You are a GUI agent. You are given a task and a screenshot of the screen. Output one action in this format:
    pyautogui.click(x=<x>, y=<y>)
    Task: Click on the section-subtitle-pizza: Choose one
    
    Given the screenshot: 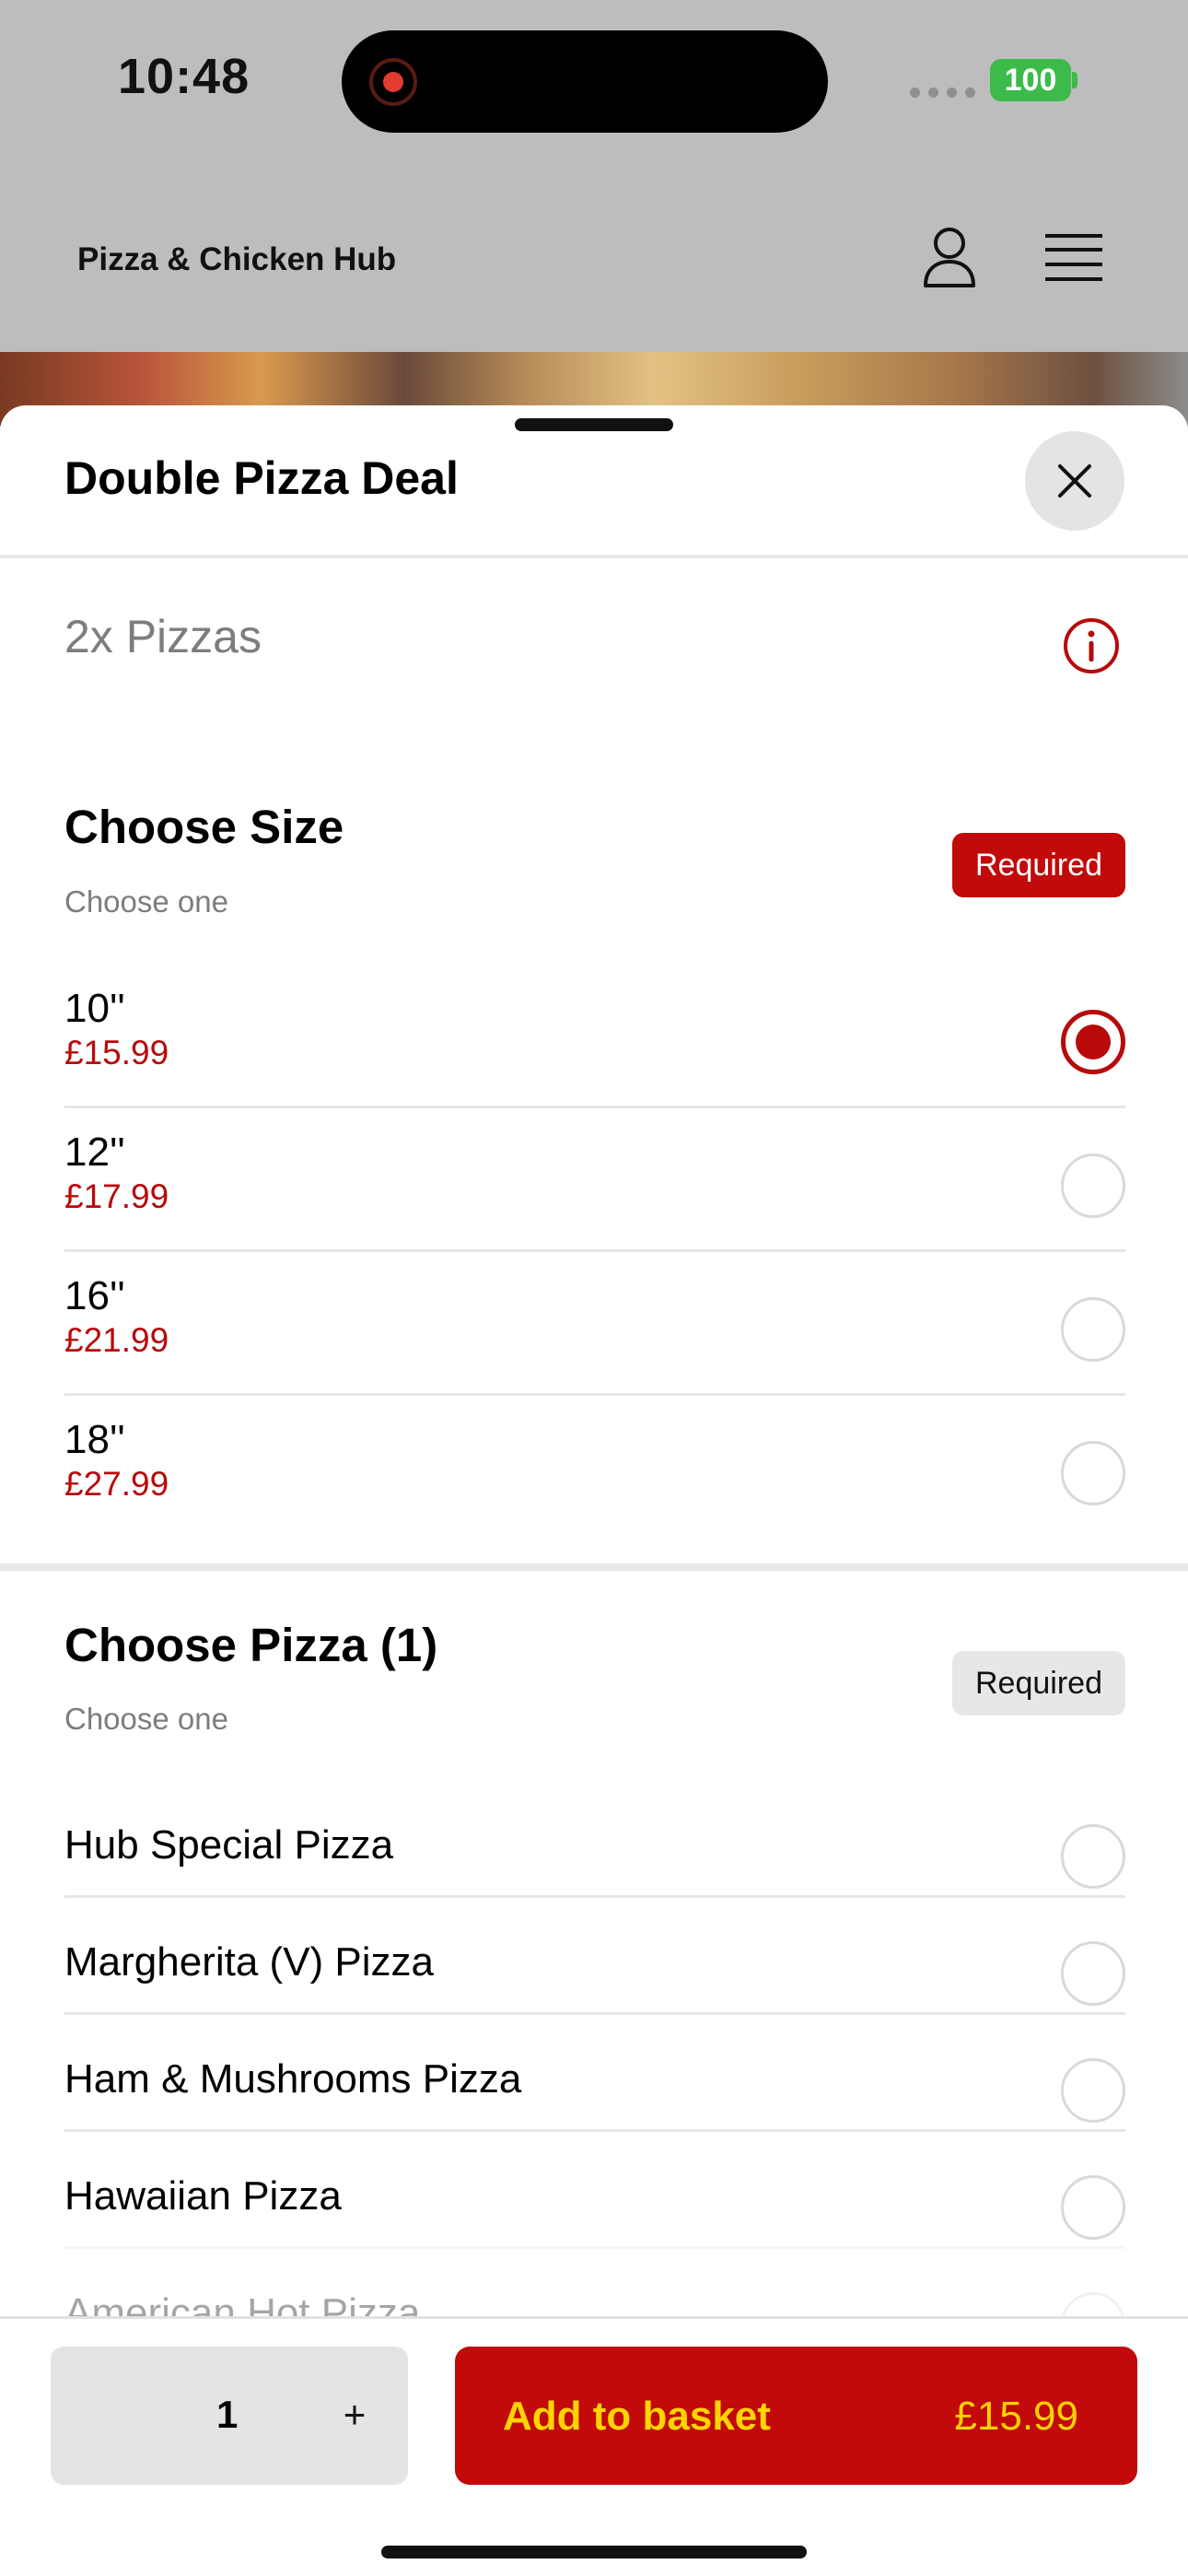 What is the action you would take?
    pyautogui.click(x=146, y=1719)
    